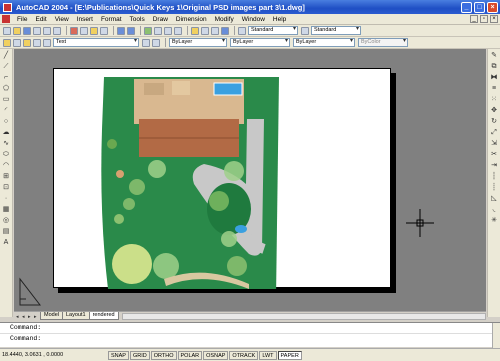 The height and width of the screenshot is (361, 500). I want to click on new-icon, so click(7, 30).